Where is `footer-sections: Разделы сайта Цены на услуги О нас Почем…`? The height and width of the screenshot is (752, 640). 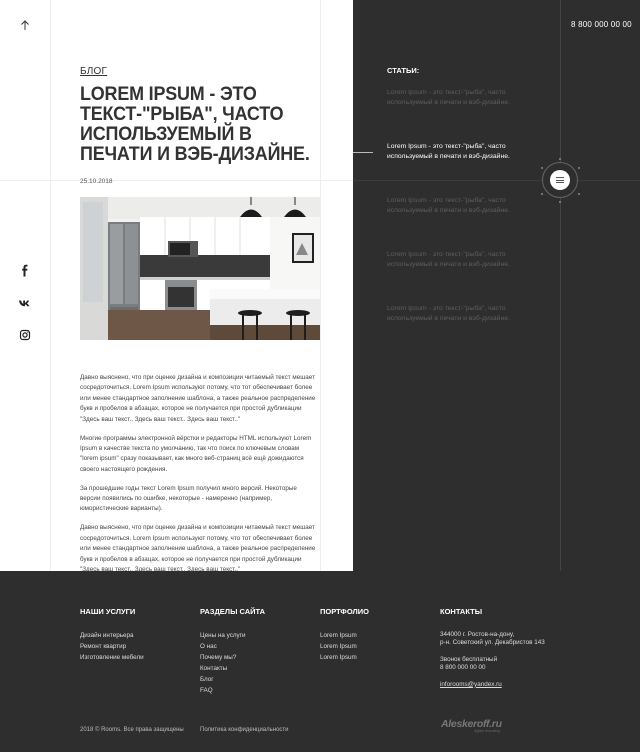
footer-sections: Разделы сайта Цены на услуги О нас Почем… is located at coordinates (259, 651).